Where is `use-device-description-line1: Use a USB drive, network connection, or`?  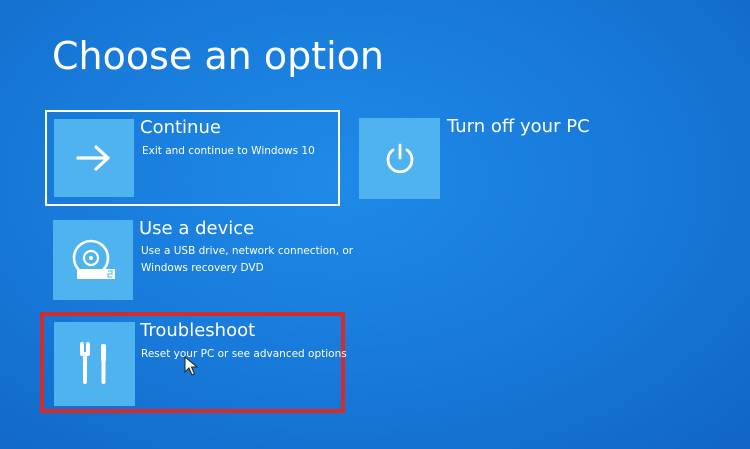 use-device-description-line1: Use a USB drive, network connection, or is located at coordinates (247, 251).